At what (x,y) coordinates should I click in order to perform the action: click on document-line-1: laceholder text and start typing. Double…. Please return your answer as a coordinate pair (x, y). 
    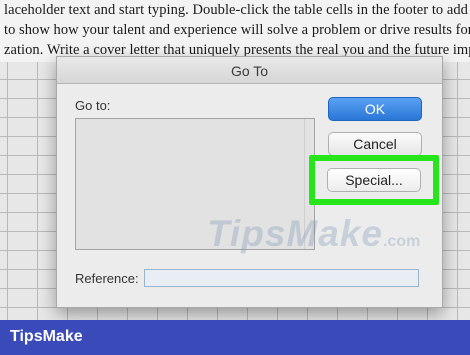
    Looking at the image, I should click on (237, 10).